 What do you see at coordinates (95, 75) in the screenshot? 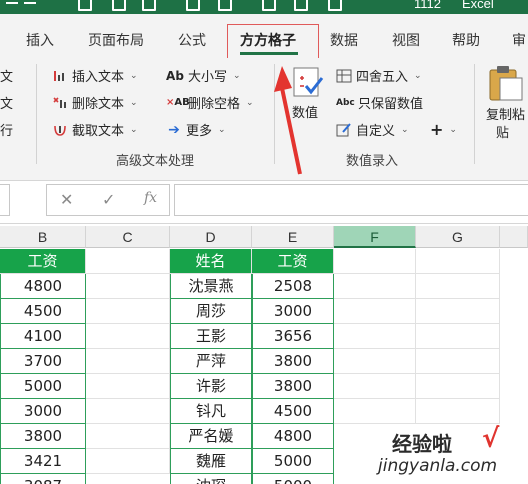
I see `insert-text-button: 插入文本 ⌄` at bounding box center [95, 75].